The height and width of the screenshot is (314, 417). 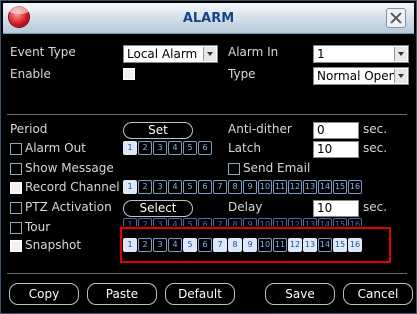 I want to click on period-label: Period, so click(x=29, y=129).